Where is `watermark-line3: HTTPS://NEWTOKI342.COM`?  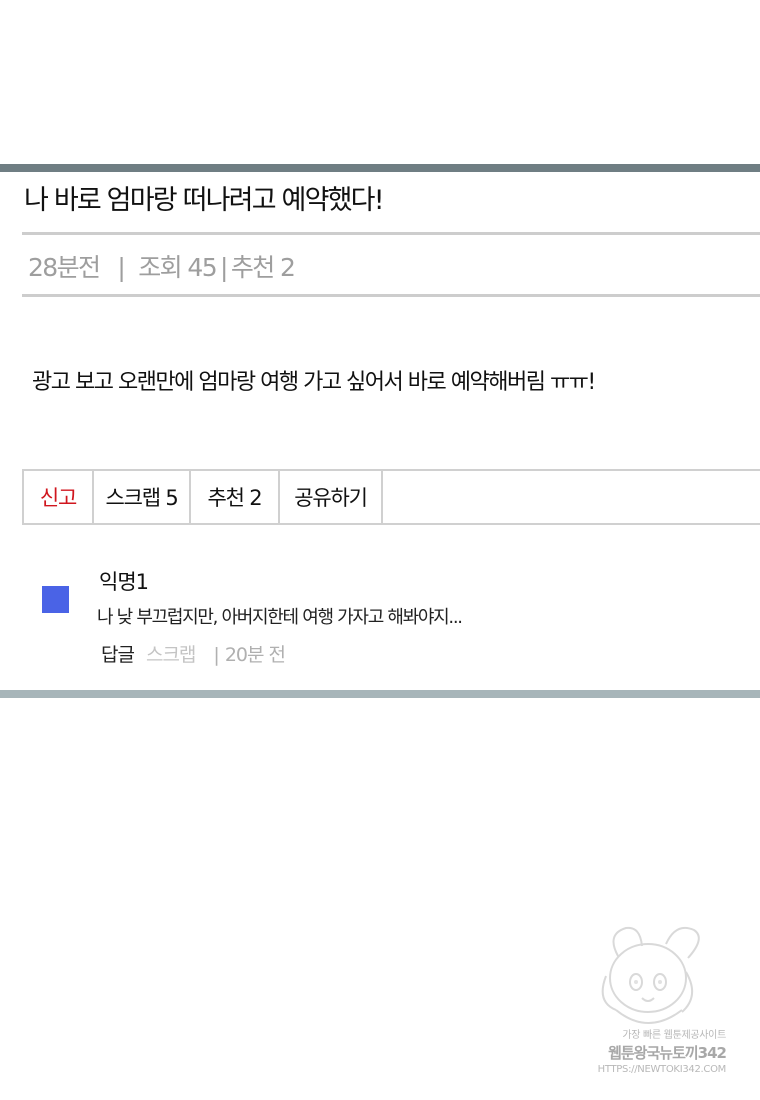
watermark-line3: HTTPS://NEWTOKI342.COM is located at coordinates (662, 1069).